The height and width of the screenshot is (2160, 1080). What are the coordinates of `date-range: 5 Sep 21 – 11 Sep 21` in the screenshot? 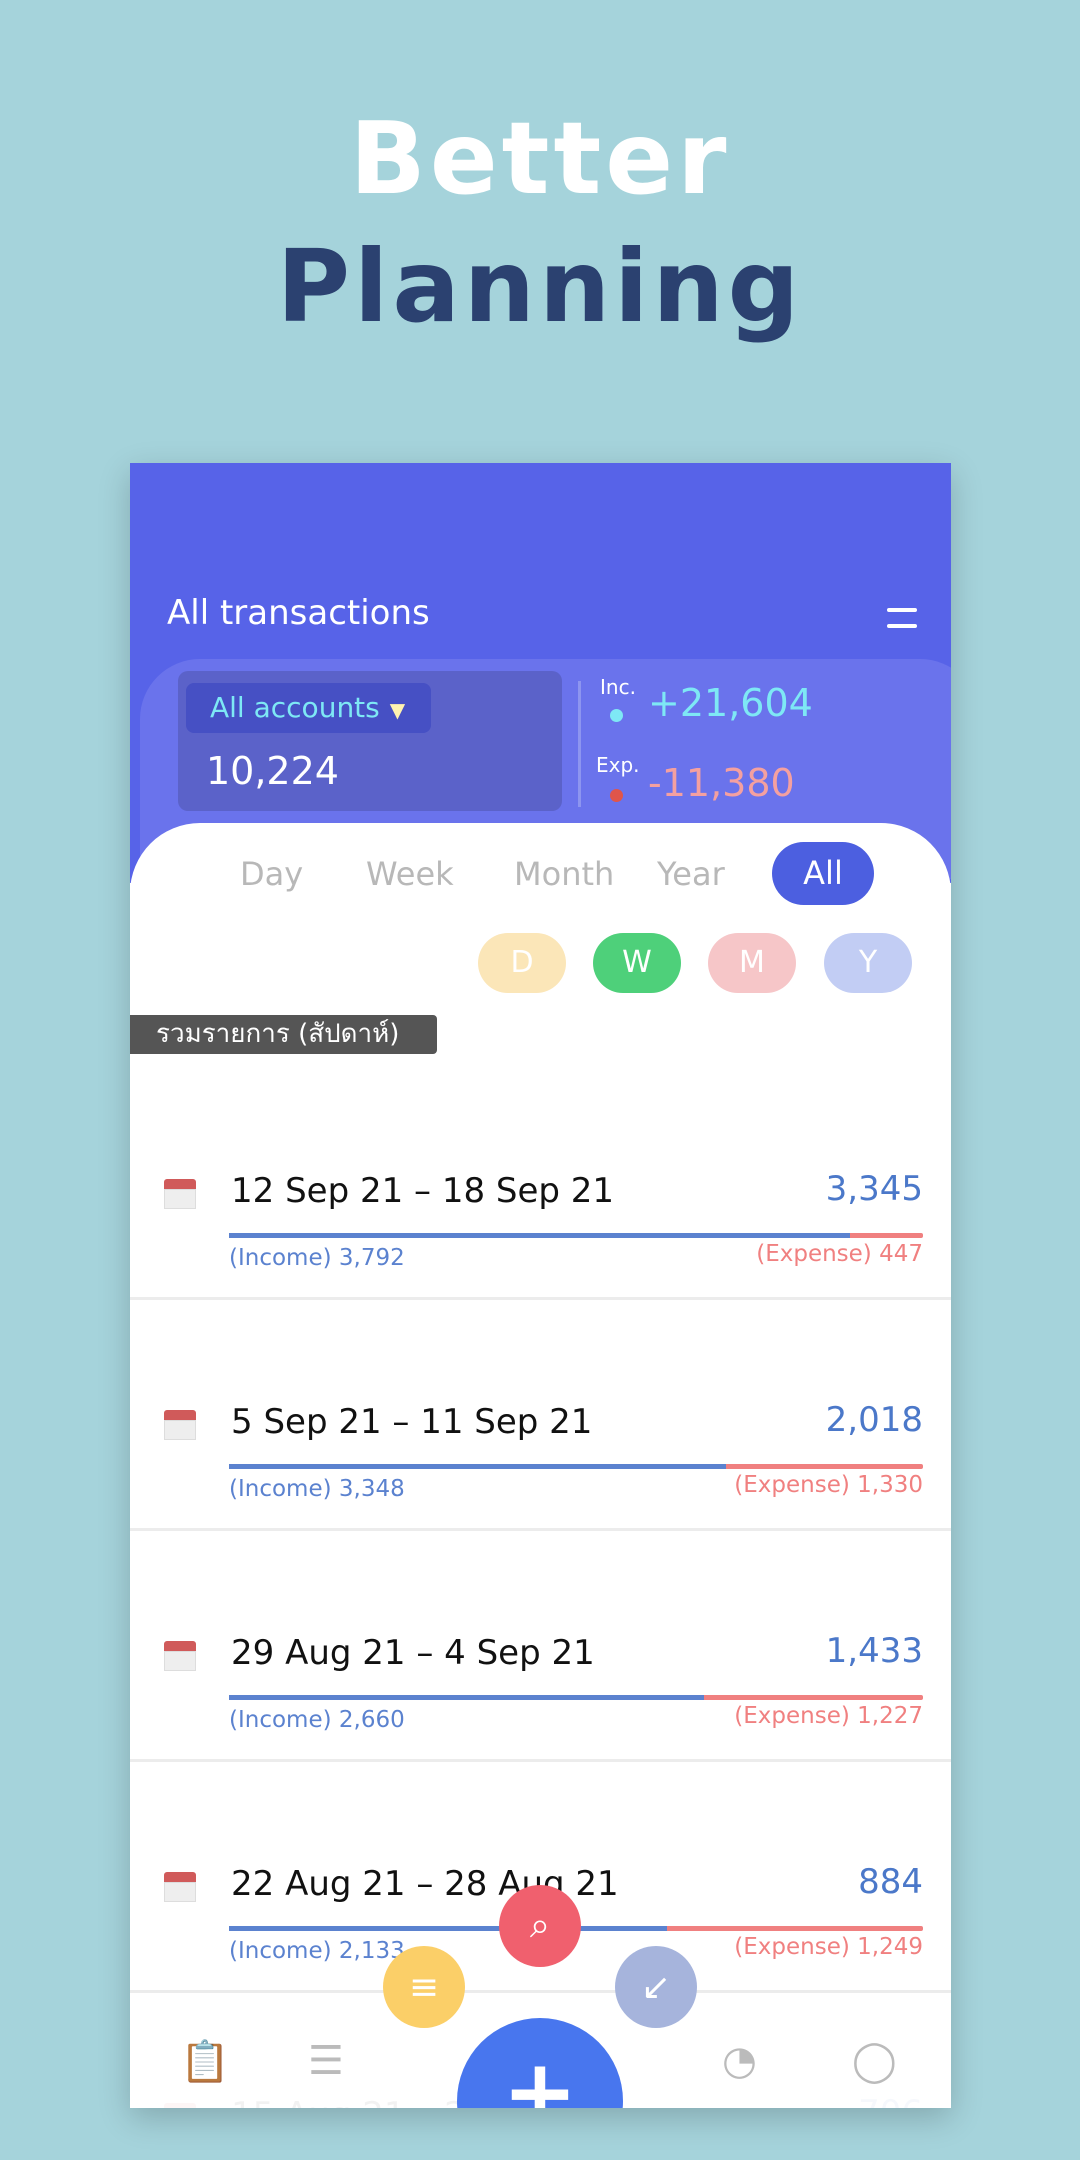 It's located at (412, 1422).